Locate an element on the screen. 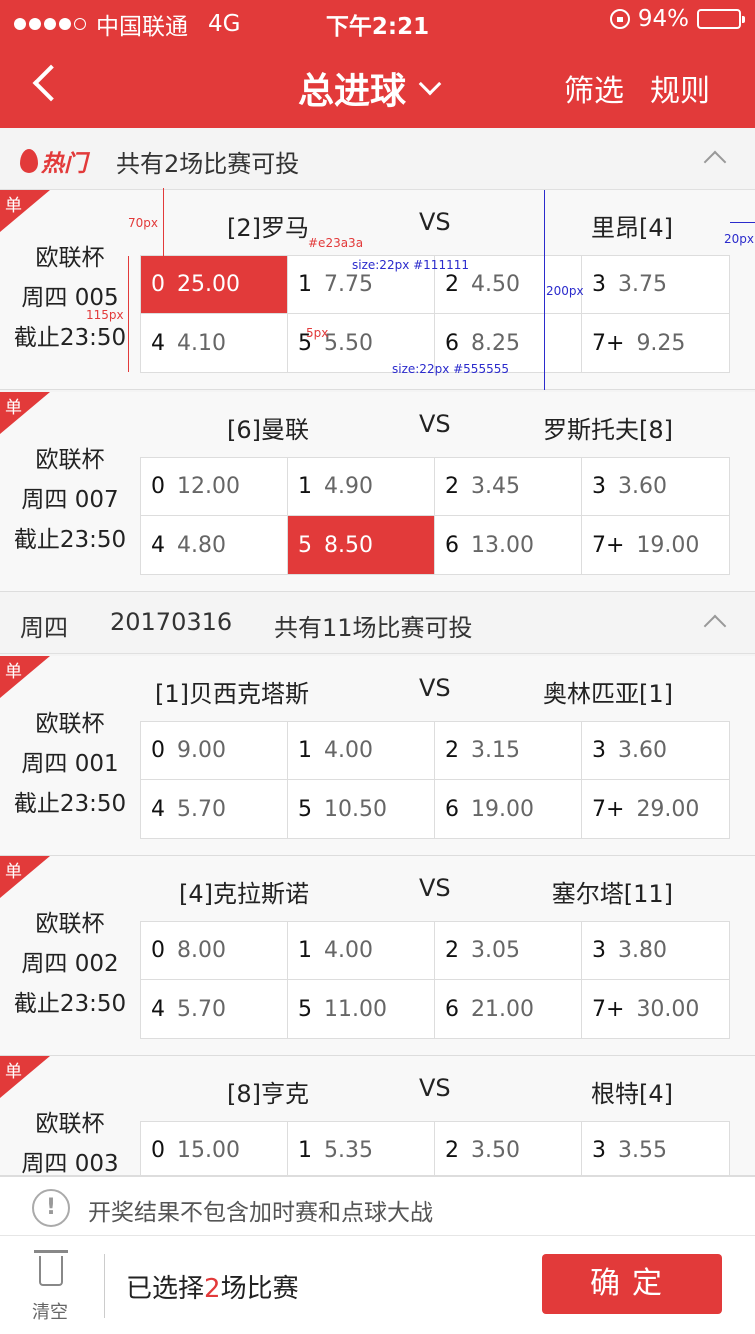  day-section-summary: 共有11场比赛可投 is located at coordinates (373, 628).